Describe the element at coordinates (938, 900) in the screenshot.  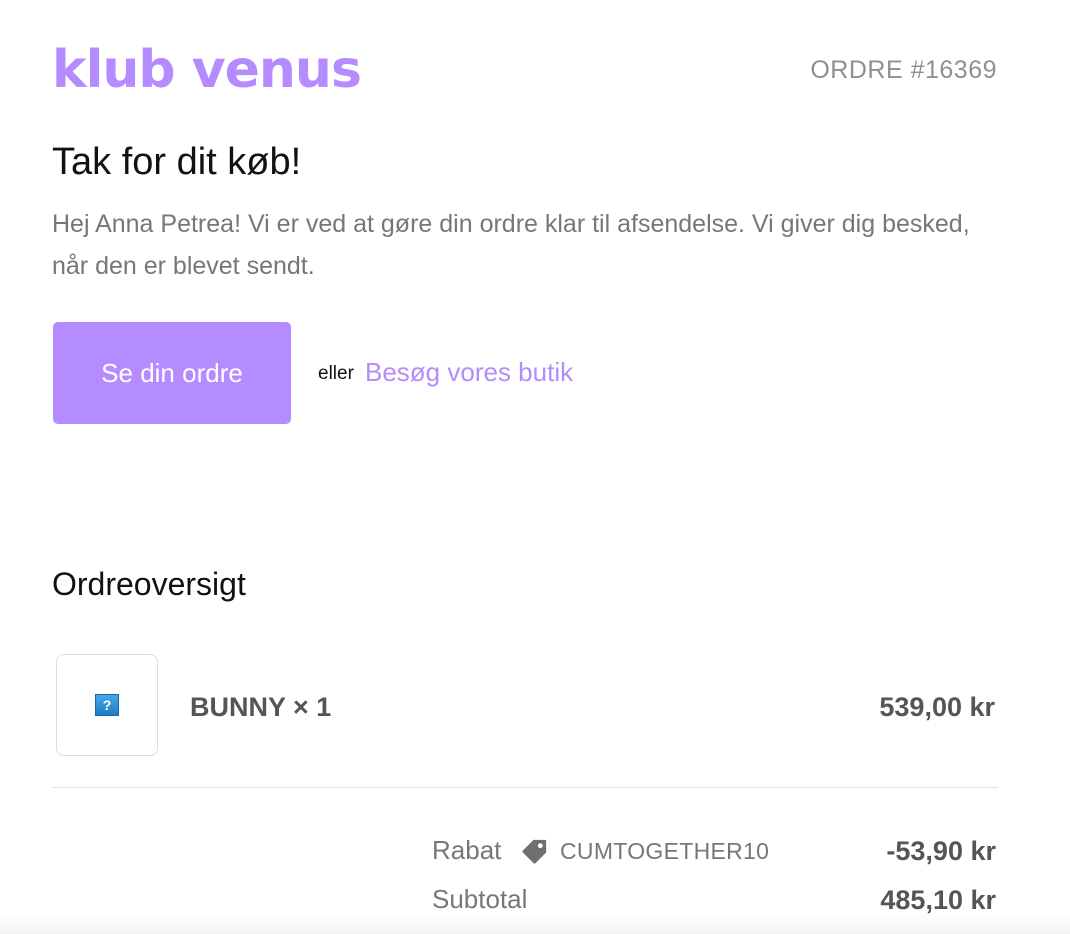
I see `subtotal-value: 485,10 kr` at that location.